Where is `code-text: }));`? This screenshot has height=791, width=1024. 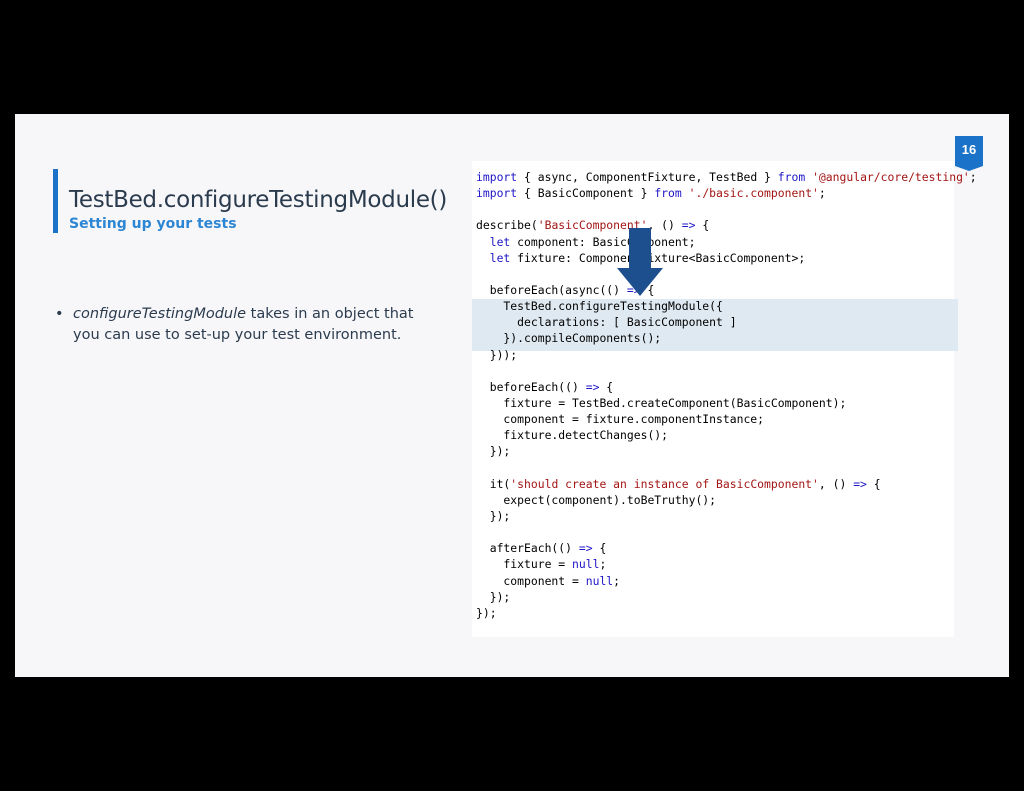
code-text: })); is located at coordinates (497, 354).